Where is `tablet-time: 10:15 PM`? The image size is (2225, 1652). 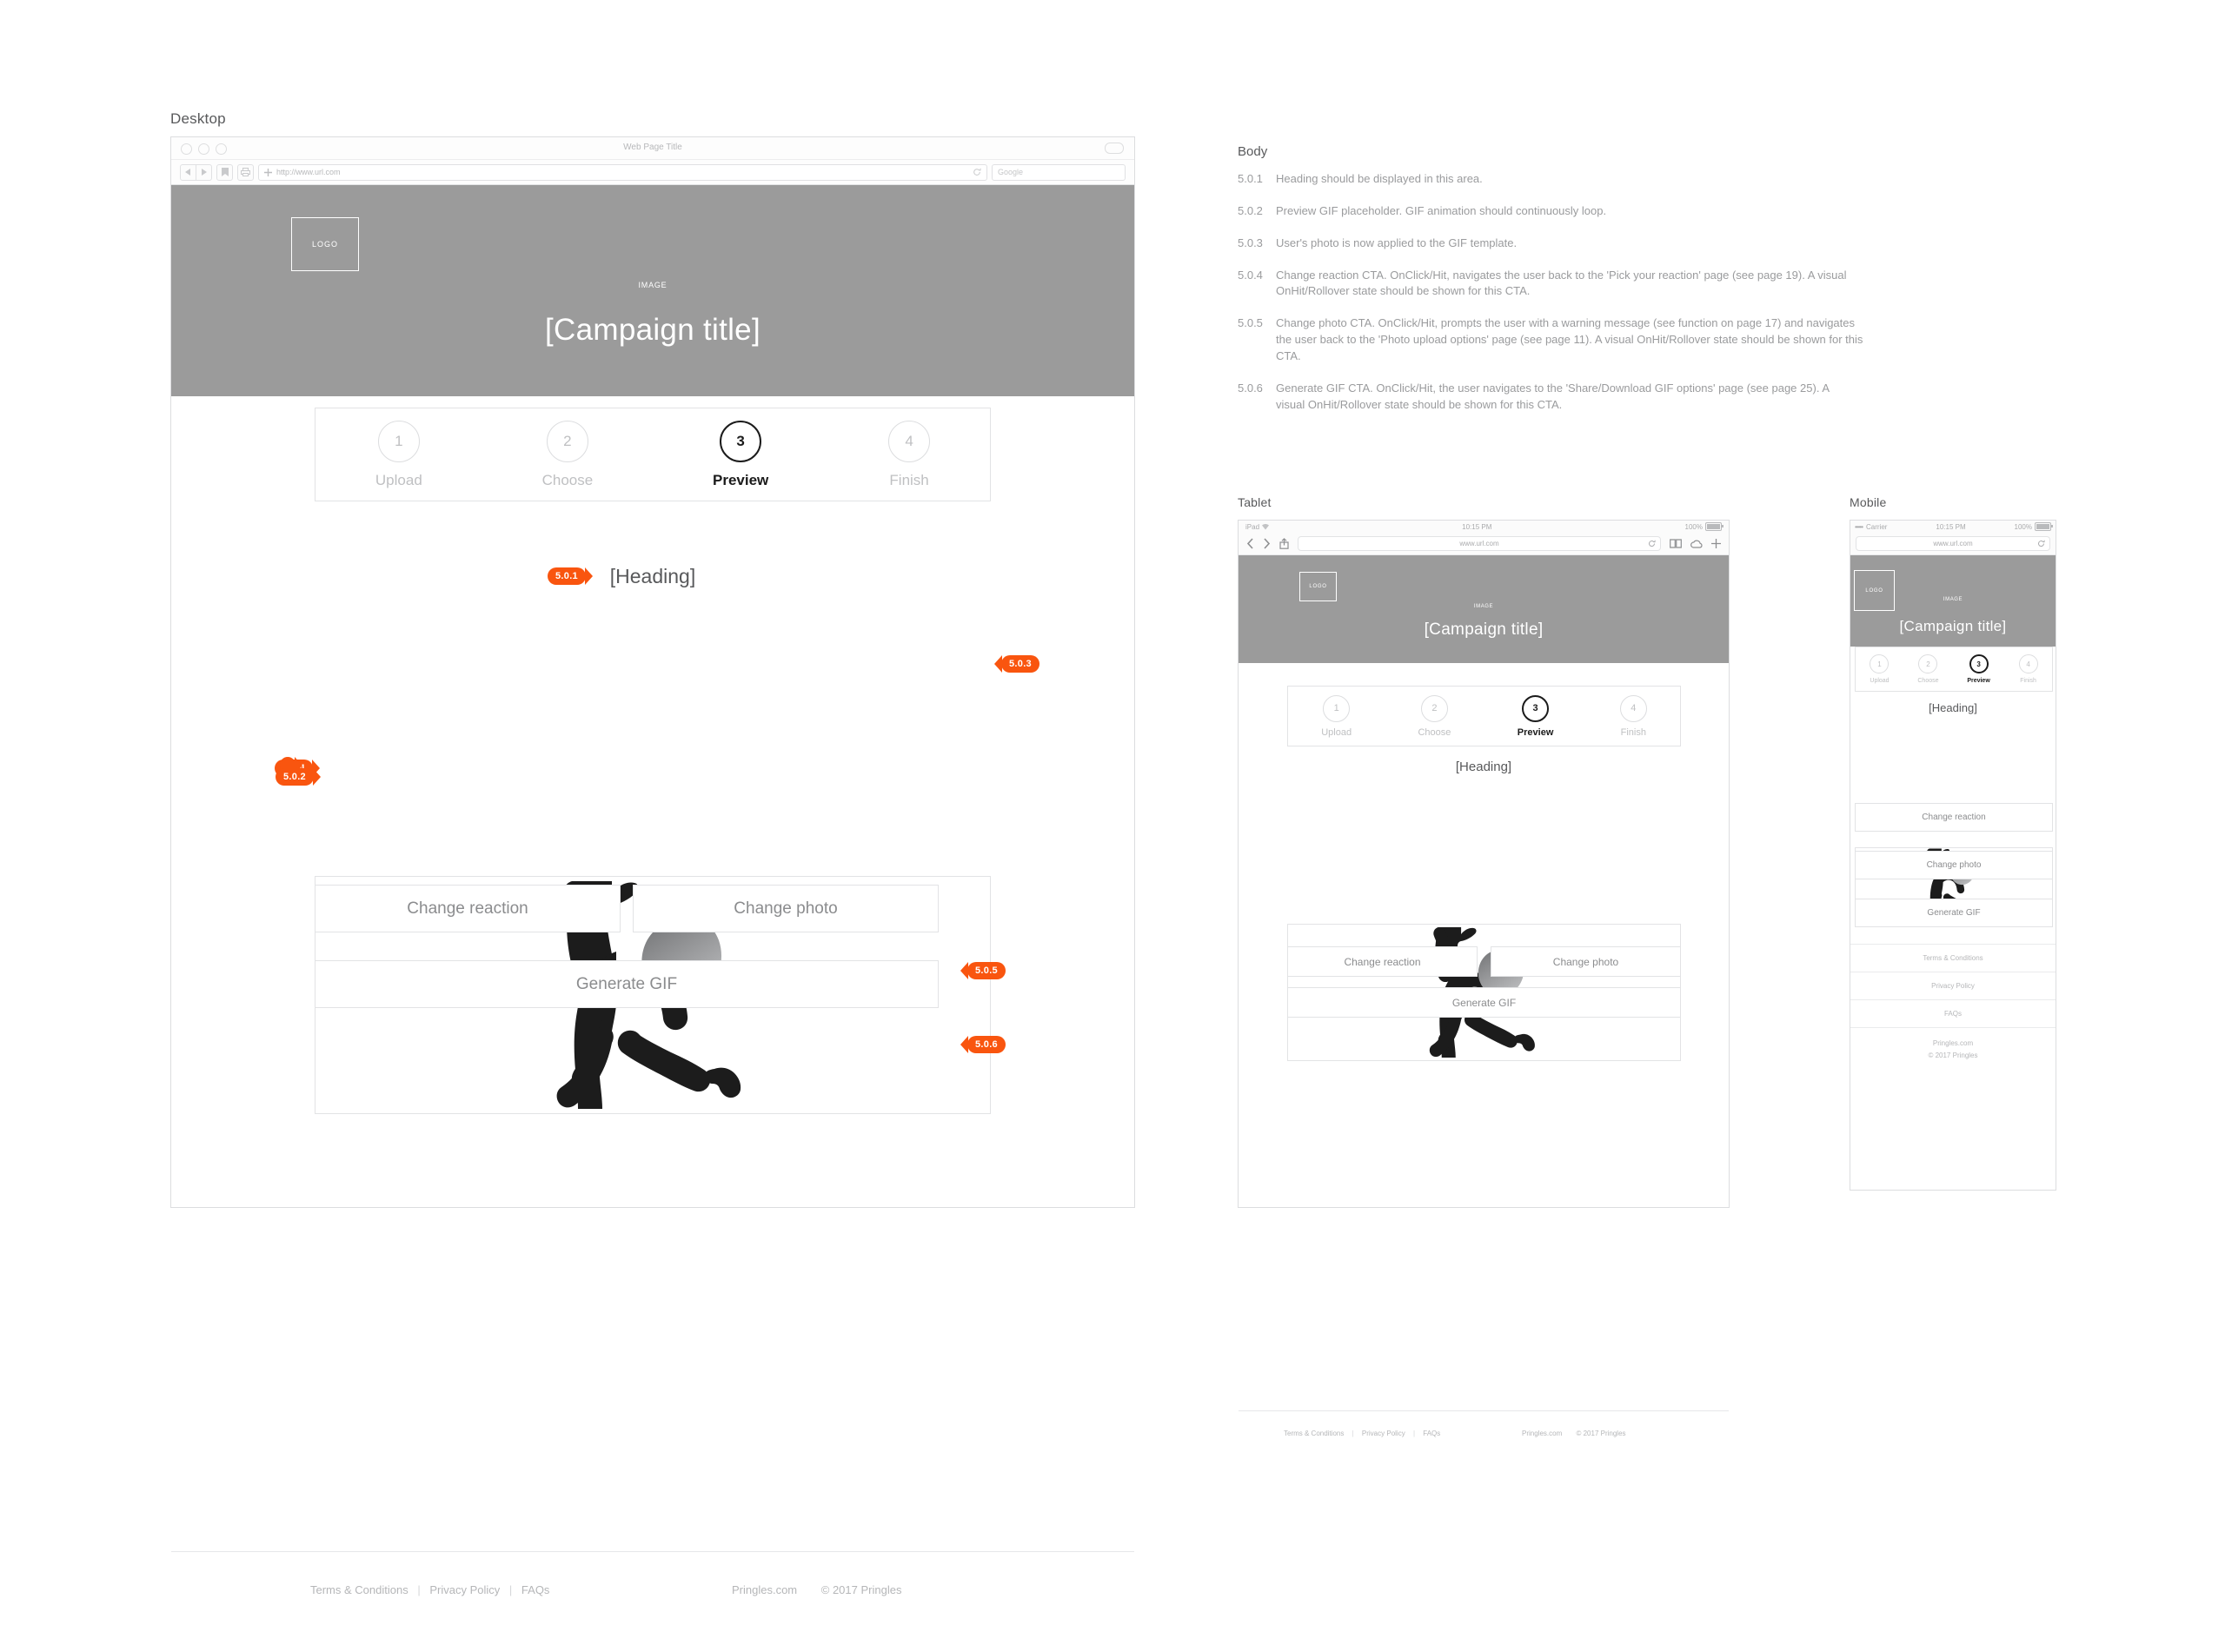 tablet-time: 10:15 PM is located at coordinates (1477, 526).